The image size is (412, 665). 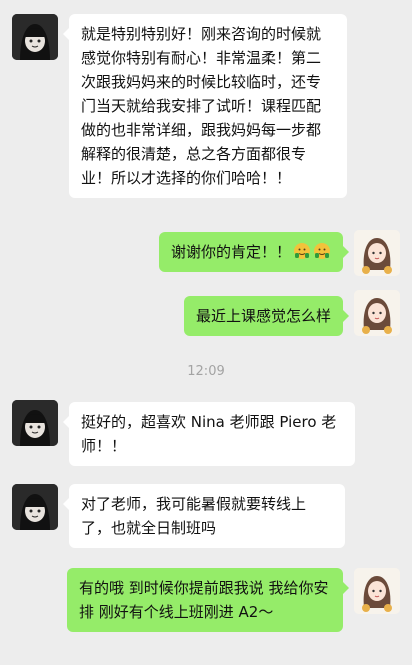 I want to click on message-bubble: 谢谢你的肯定！！, so click(x=254, y=252).